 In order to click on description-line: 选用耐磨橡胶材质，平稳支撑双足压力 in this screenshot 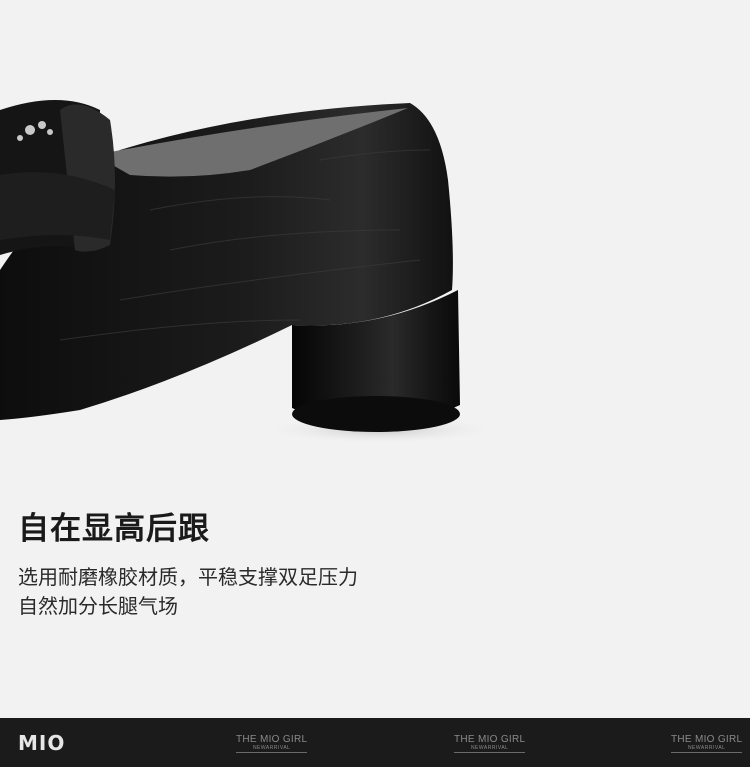, I will do `click(188, 577)`.